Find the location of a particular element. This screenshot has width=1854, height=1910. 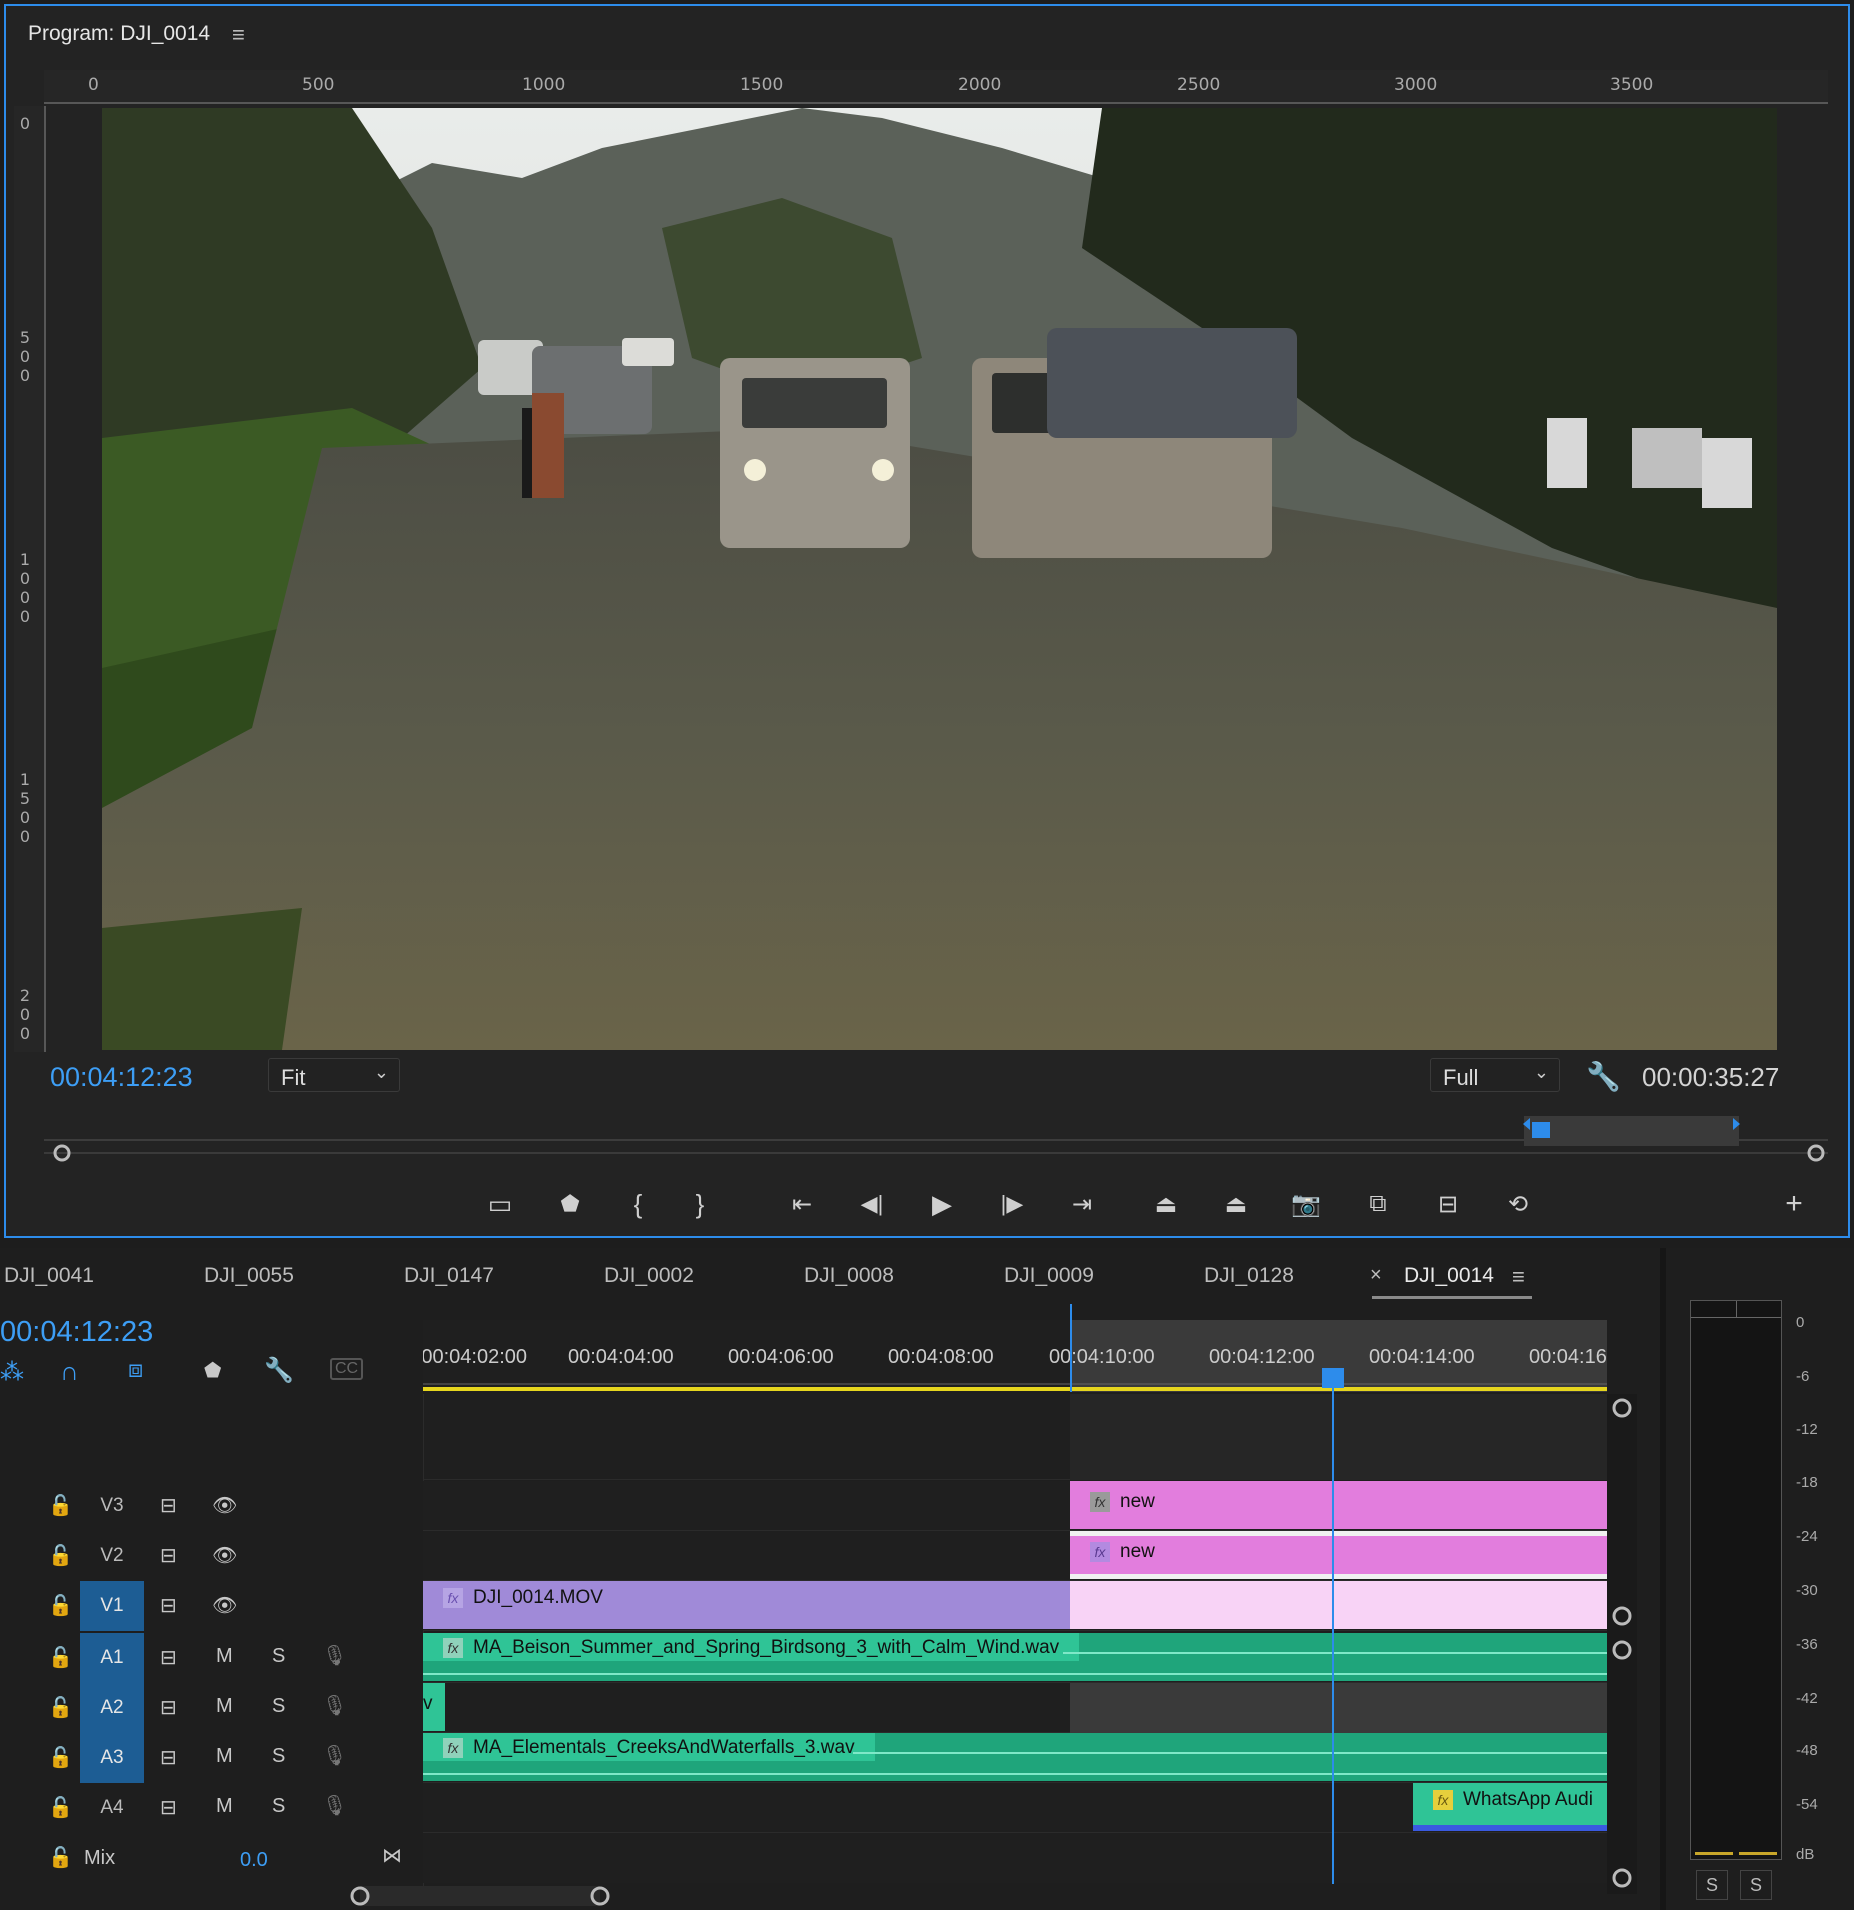

track-name: A4 is located at coordinates (112, 1808).